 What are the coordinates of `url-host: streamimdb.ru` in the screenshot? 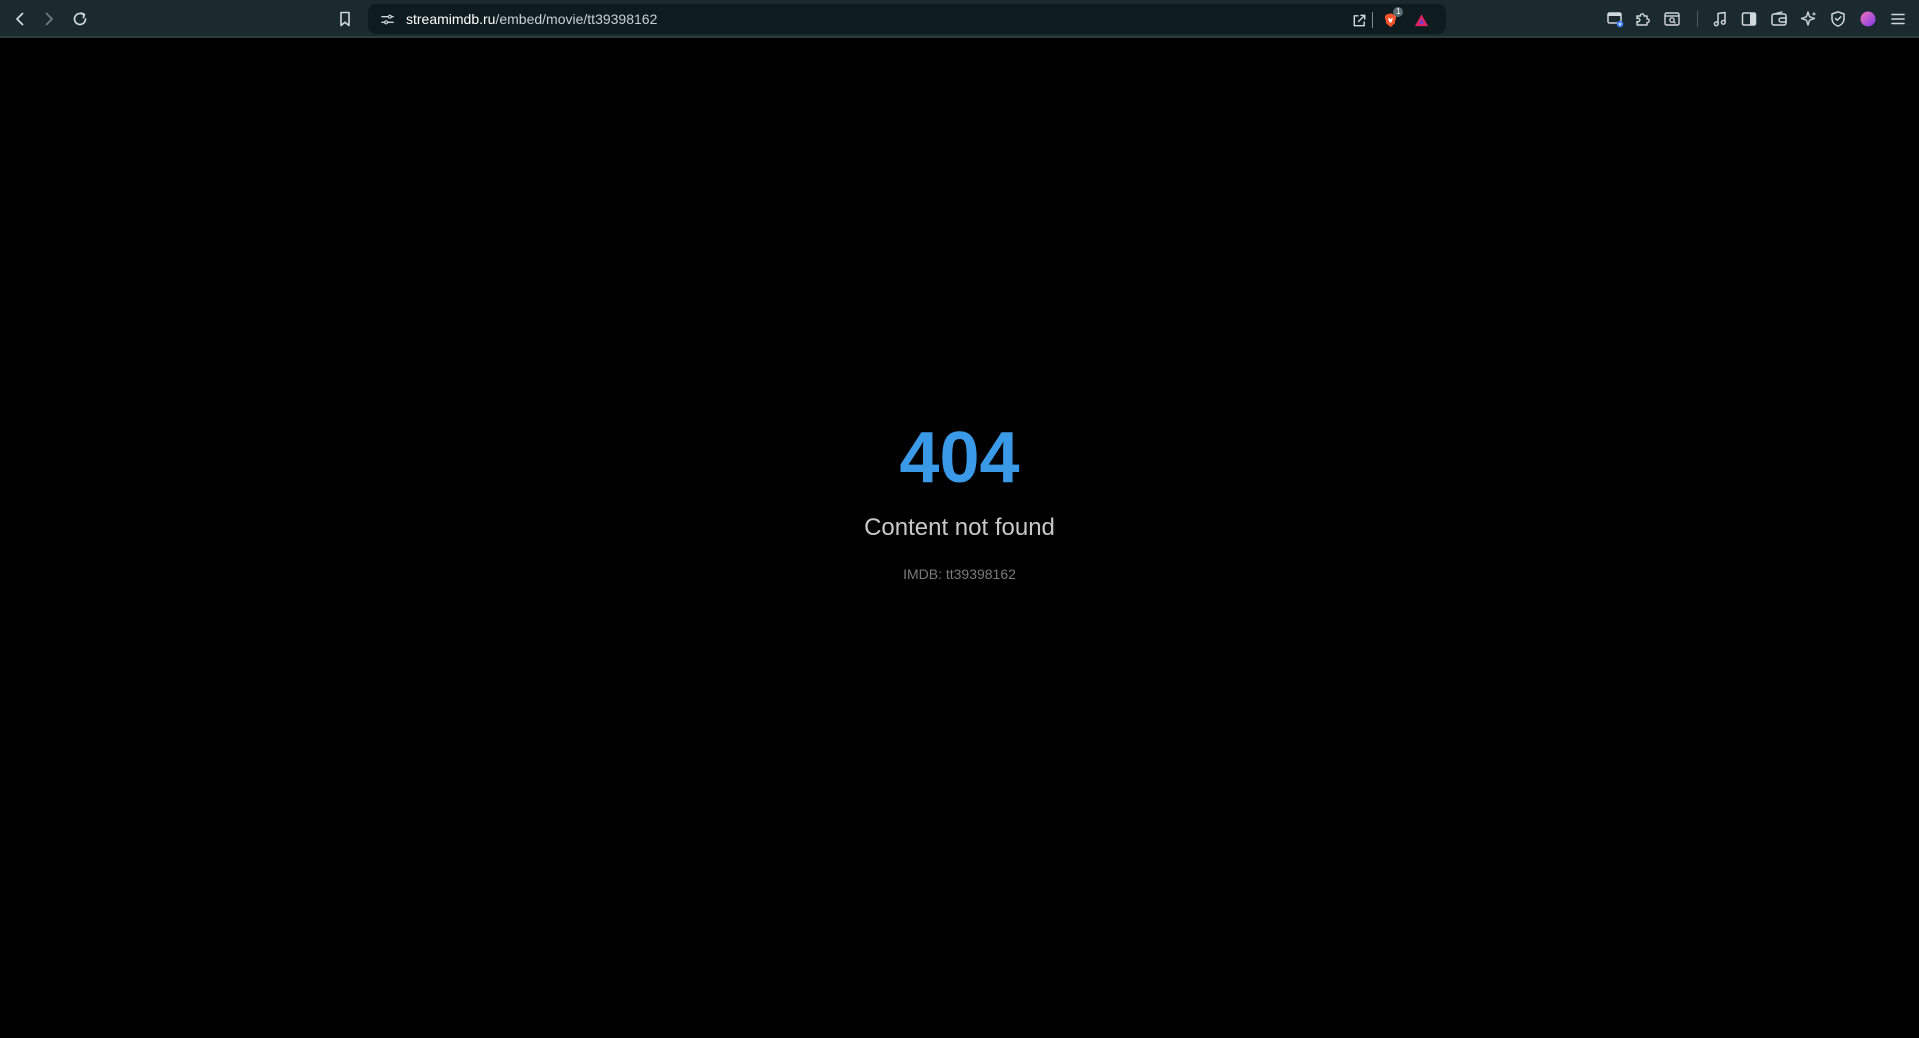 It's located at (451, 19).